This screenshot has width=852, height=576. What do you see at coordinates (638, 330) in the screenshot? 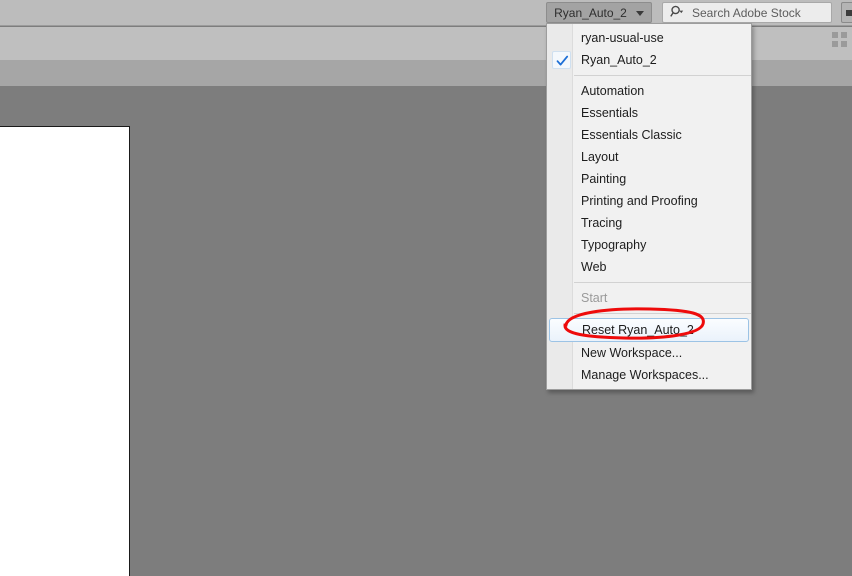
I see `menu-item-label: Reset Ryan_Auto_2` at bounding box center [638, 330].